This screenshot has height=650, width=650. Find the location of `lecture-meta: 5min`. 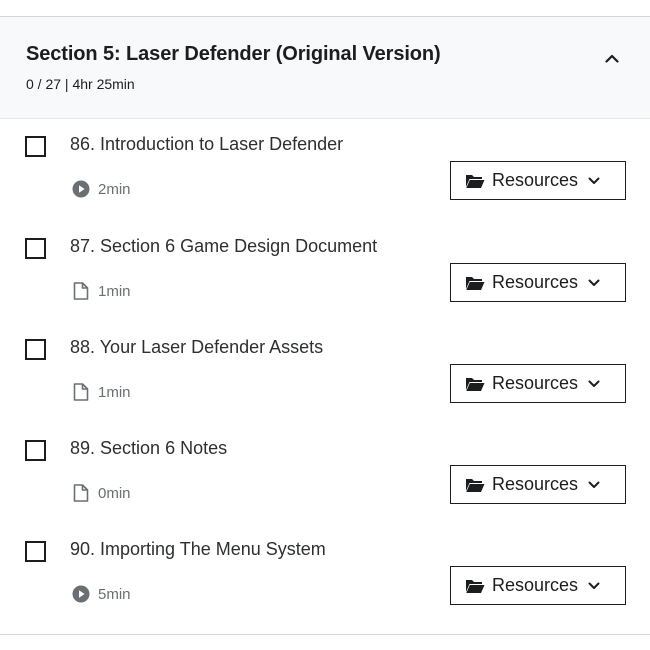

lecture-meta: 5min is located at coordinates (101, 594).